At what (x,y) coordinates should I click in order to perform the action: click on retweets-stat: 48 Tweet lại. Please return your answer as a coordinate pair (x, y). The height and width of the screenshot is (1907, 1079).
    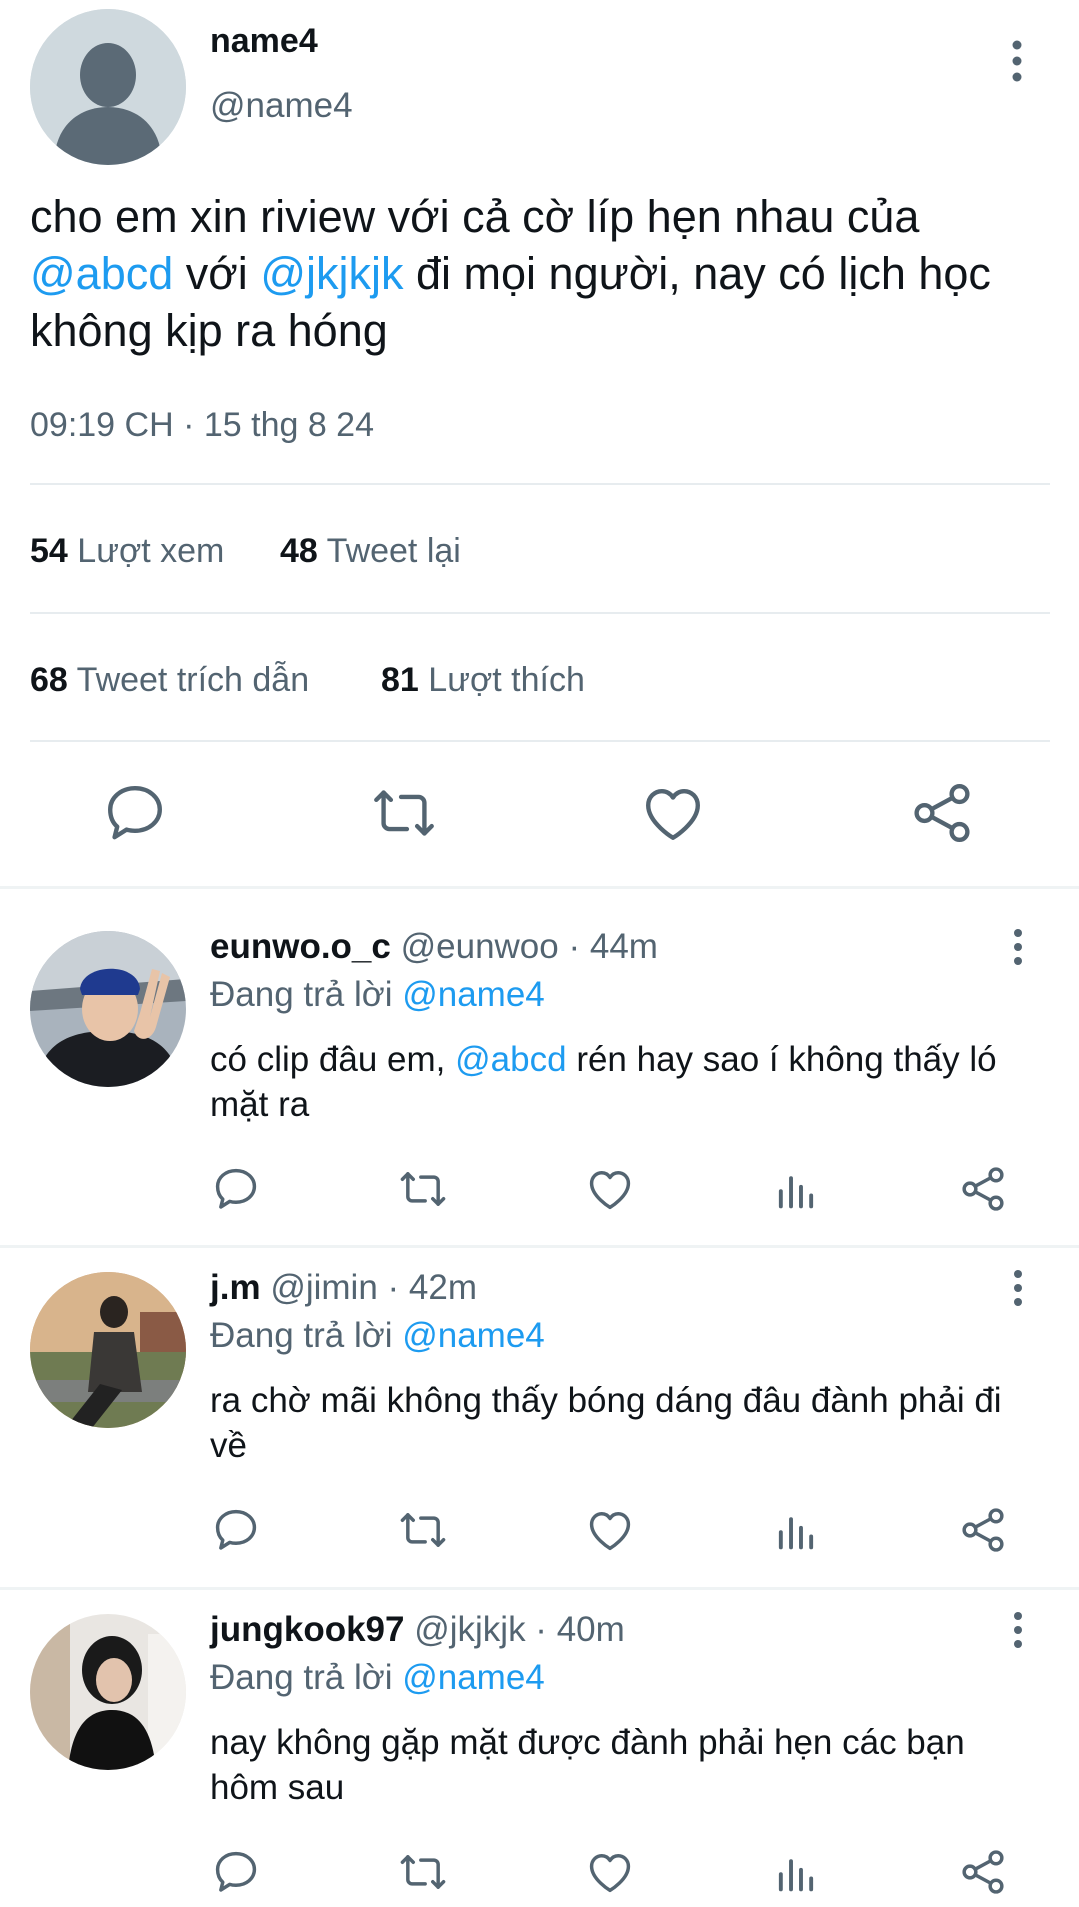
    Looking at the image, I should click on (370, 551).